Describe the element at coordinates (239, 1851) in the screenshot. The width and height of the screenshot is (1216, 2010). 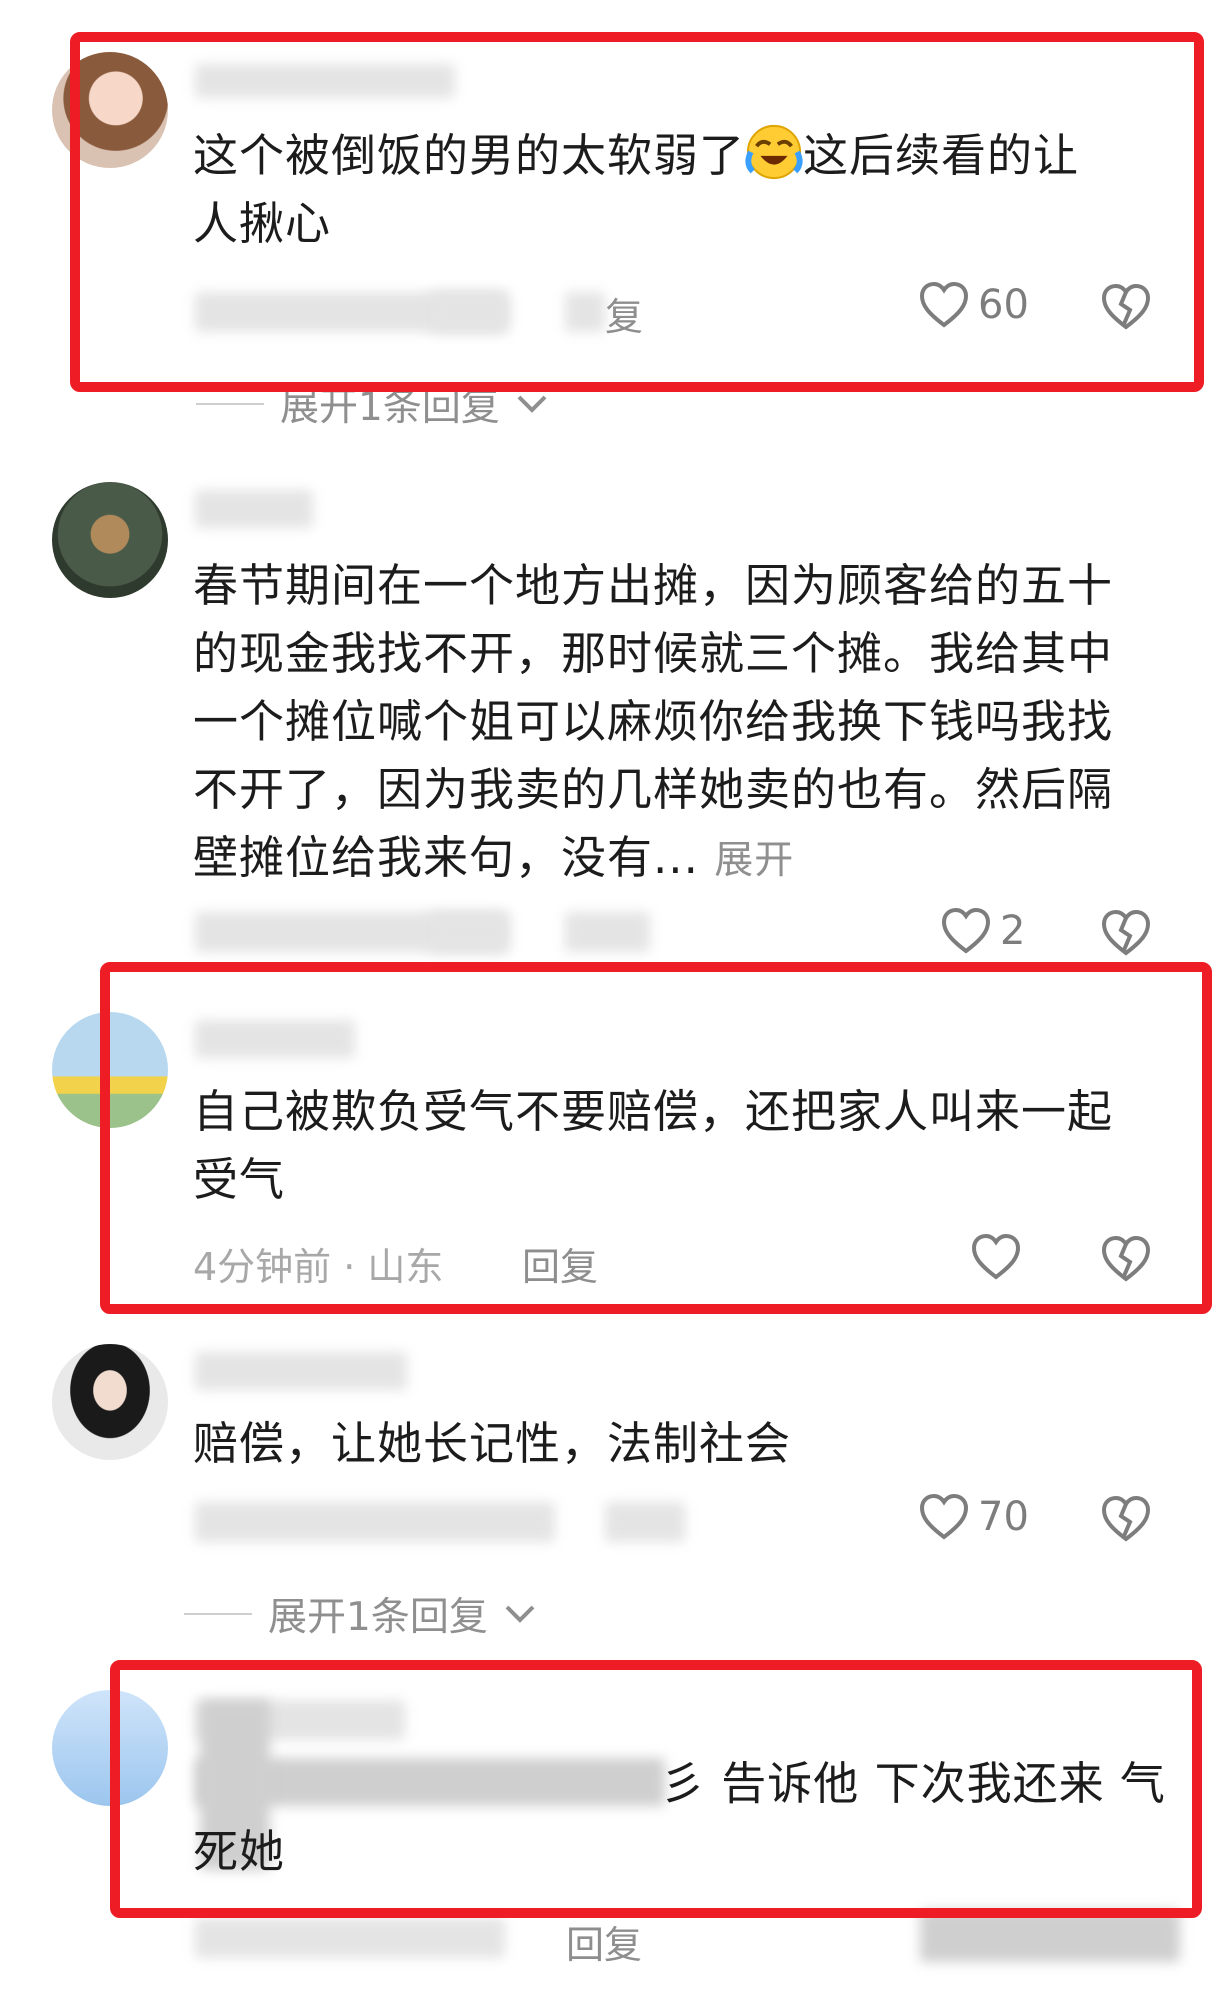
I see `comment-text-line-2: 死她` at that location.